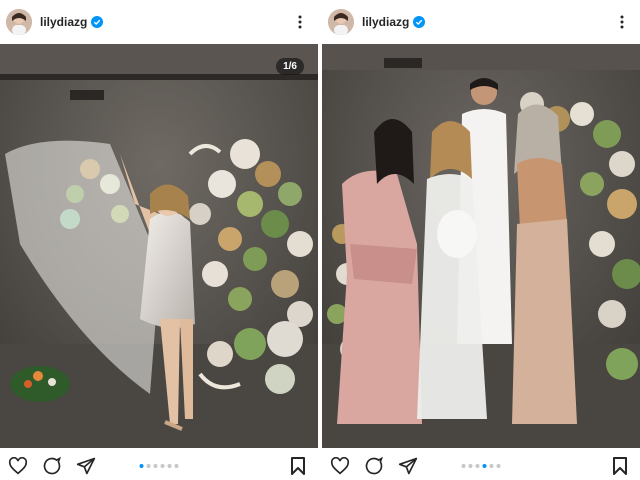  I want to click on photo-counter: 1/6, so click(290, 66).